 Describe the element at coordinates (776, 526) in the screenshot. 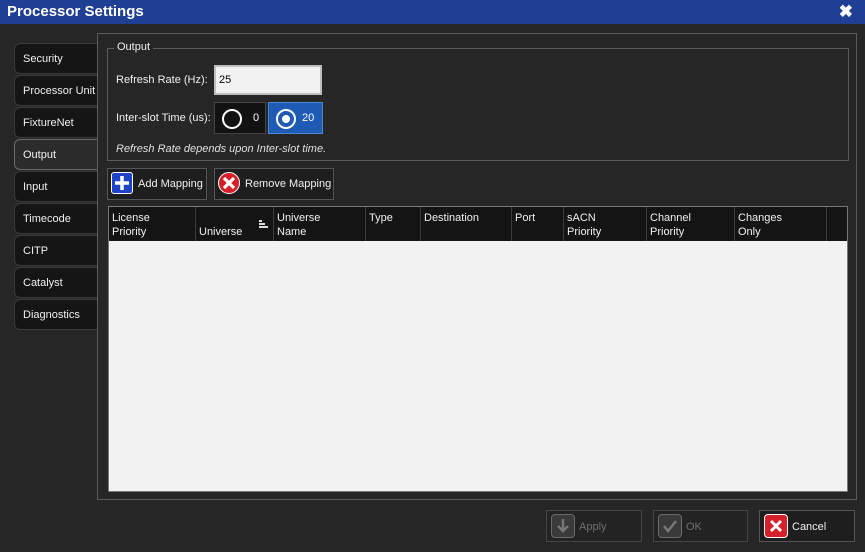

I see `cancel-x-icon` at that location.